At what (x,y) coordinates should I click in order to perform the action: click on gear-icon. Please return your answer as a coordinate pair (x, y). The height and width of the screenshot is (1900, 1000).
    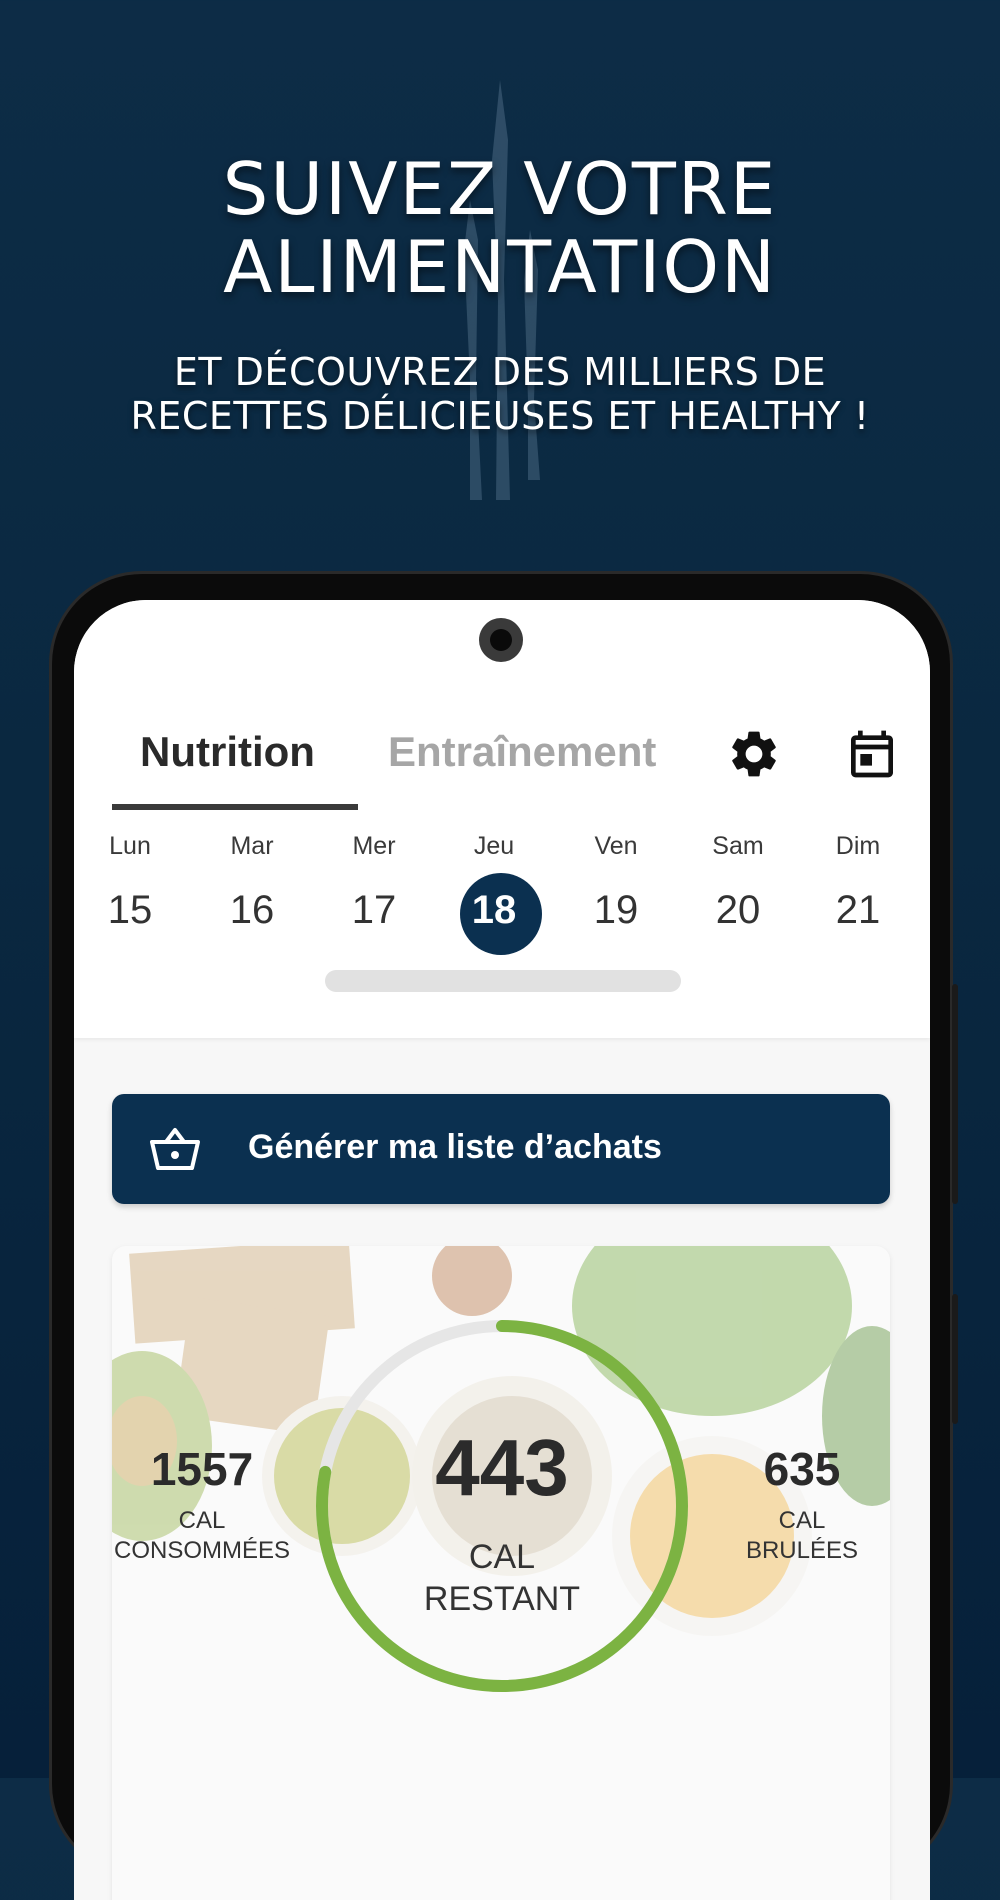
    Looking at the image, I should click on (754, 754).